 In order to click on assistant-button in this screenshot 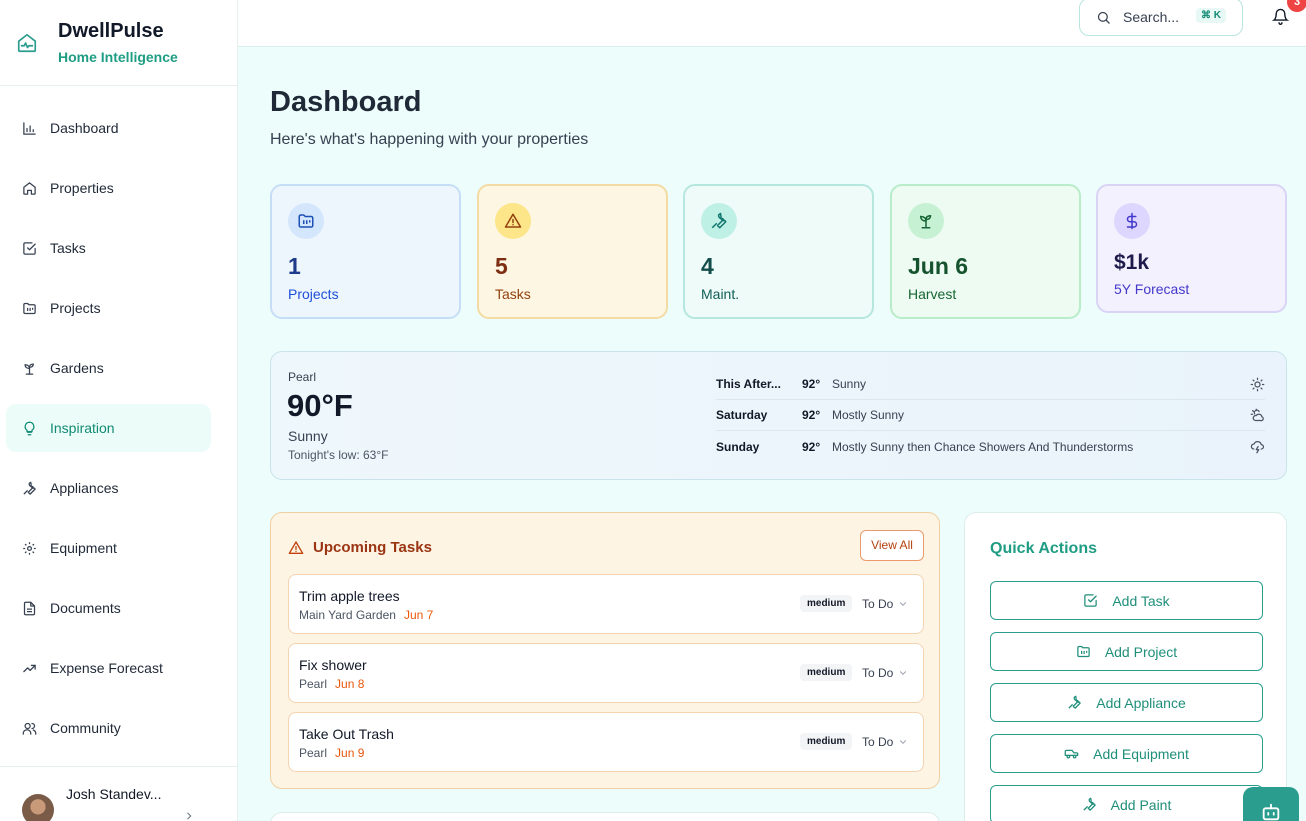, I will do `click(1271, 804)`.